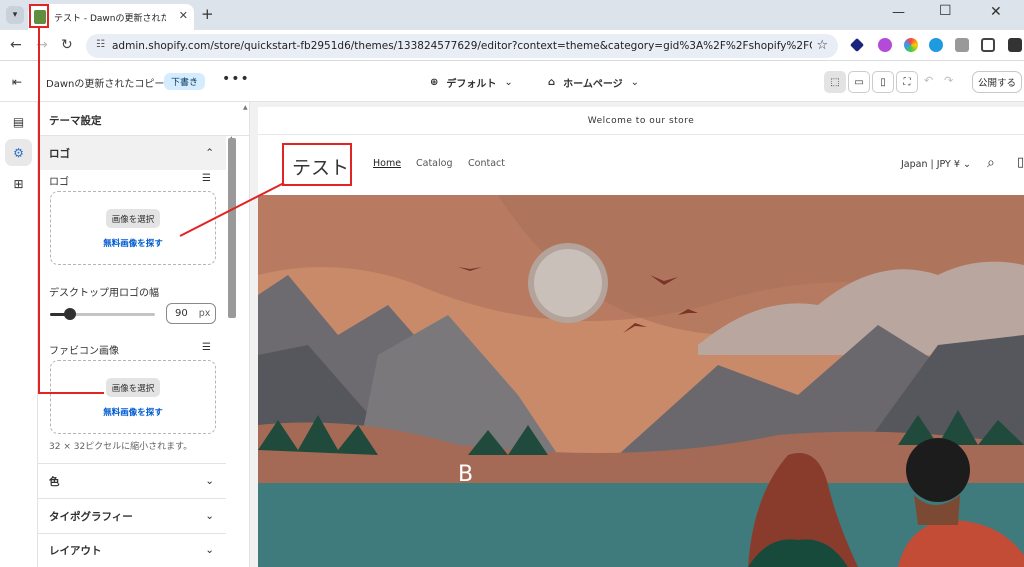  I want to click on annotation-arrow-line, so click(232, 209).